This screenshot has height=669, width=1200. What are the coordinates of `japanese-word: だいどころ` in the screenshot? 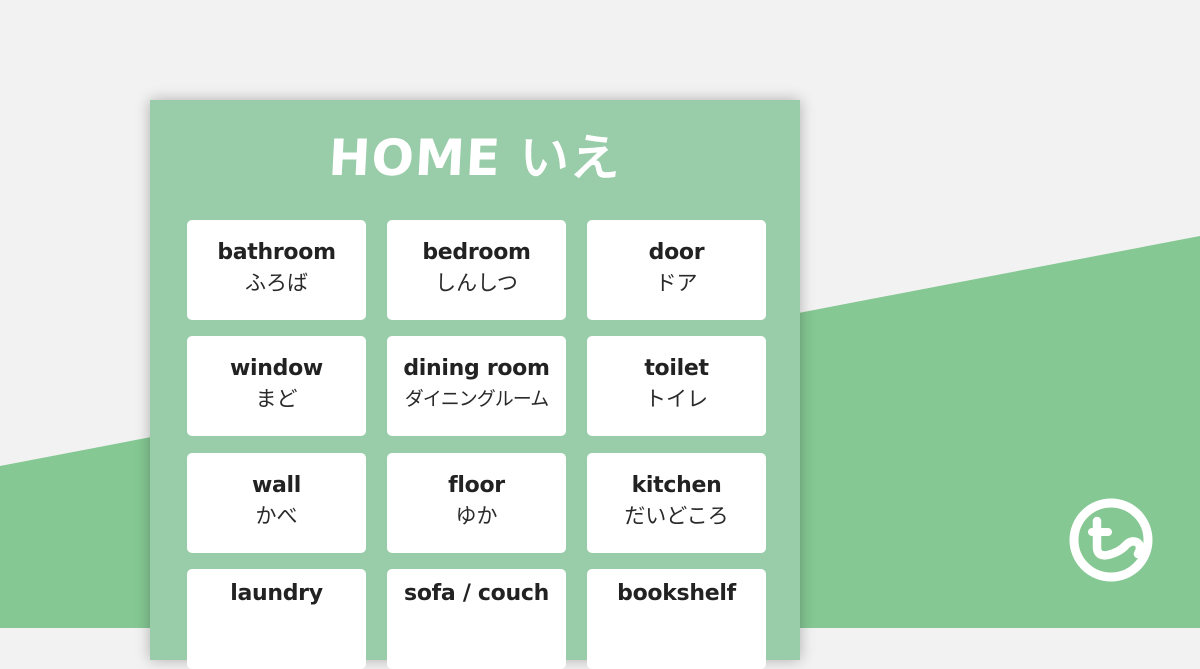 It's located at (676, 516).